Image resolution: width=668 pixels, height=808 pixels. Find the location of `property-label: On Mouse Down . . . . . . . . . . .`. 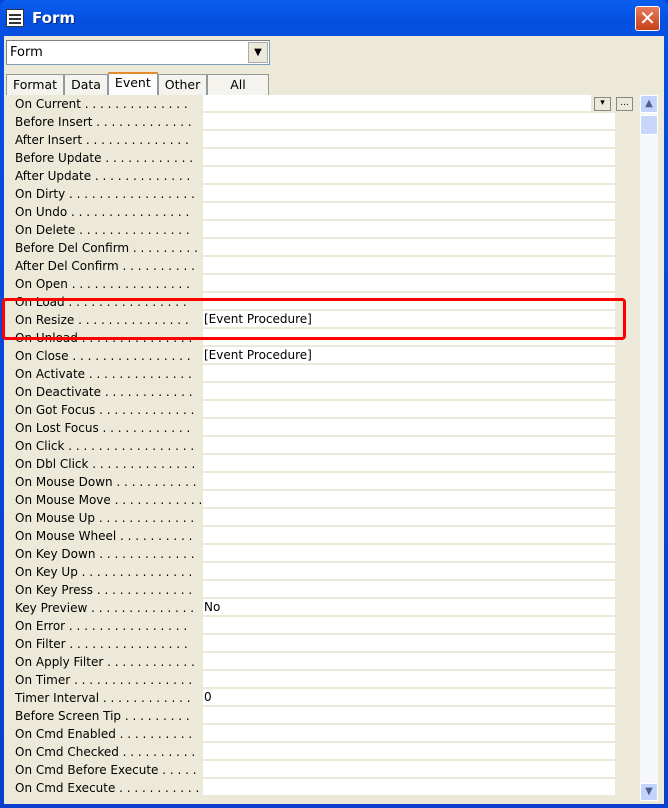

property-label: On Mouse Down . . . . . . . . . . . is located at coordinates (109, 482).